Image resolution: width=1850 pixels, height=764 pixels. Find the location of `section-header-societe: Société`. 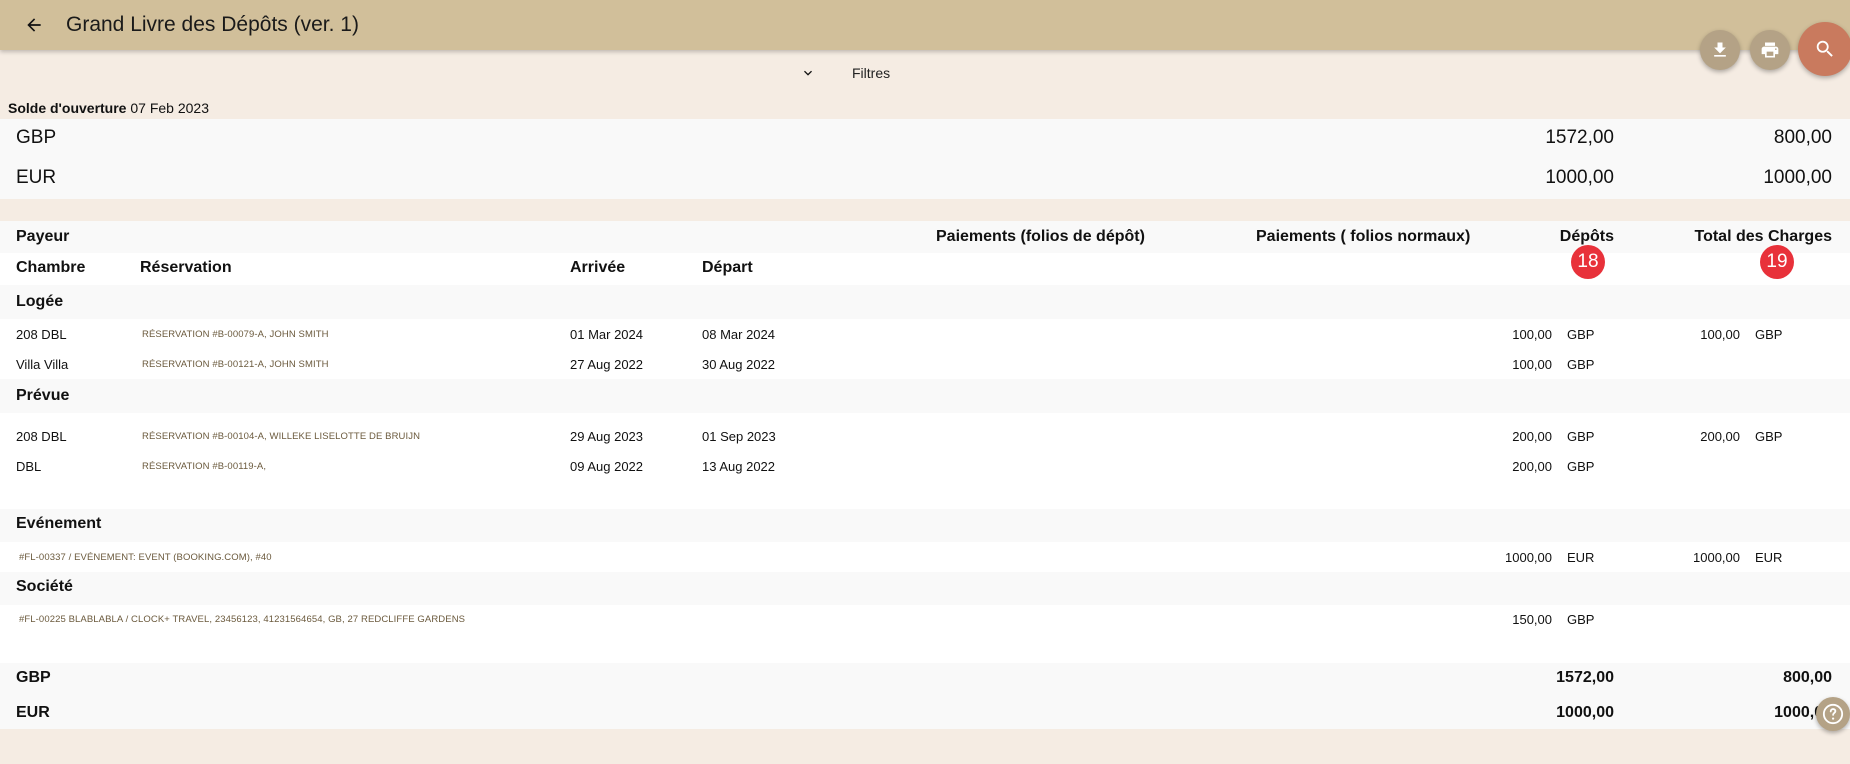

section-header-societe: Société is located at coordinates (925, 588).